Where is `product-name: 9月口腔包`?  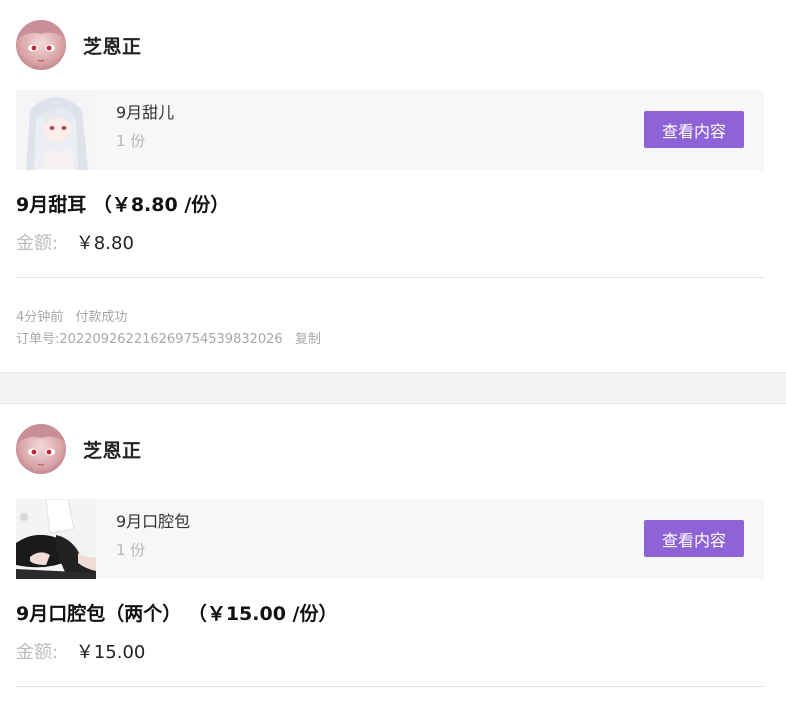
product-name: 9月口腔包 is located at coordinates (153, 521).